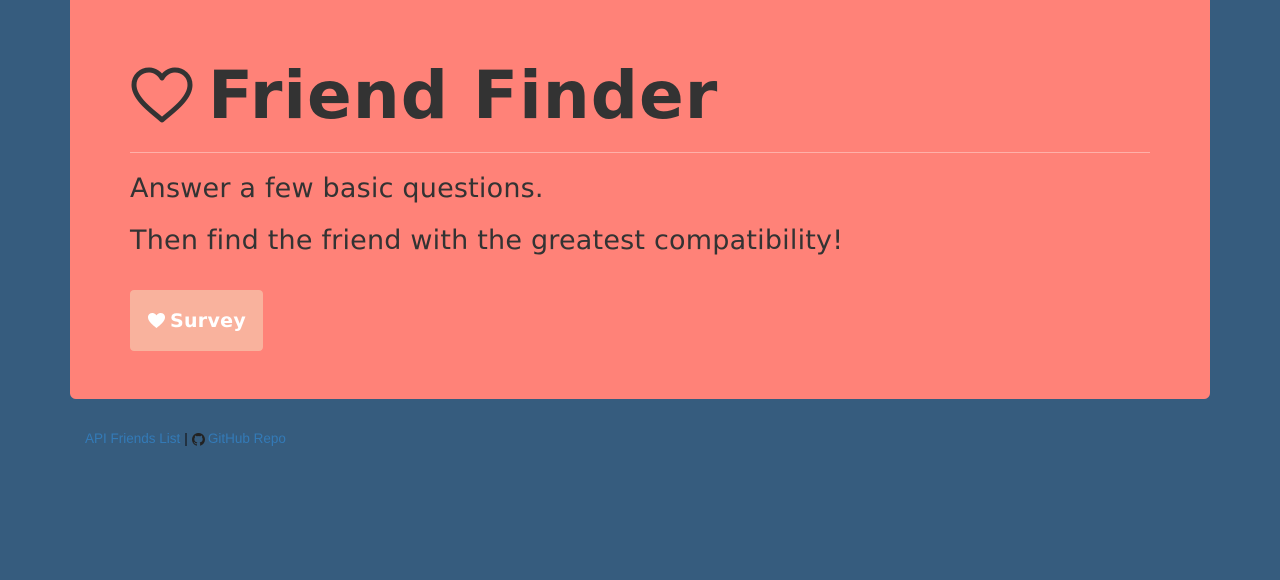 The height and width of the screenshot is (580, 1280). I want to click on heart-icon, so click(156, 320).